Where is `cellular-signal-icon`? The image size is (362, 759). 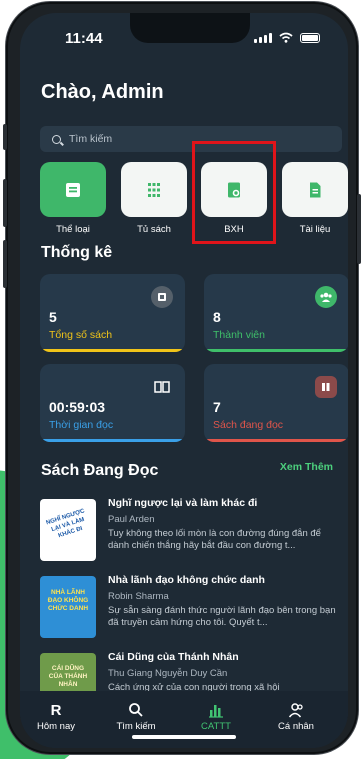
cellular-signal-icon is located at coordinates (263, 37).